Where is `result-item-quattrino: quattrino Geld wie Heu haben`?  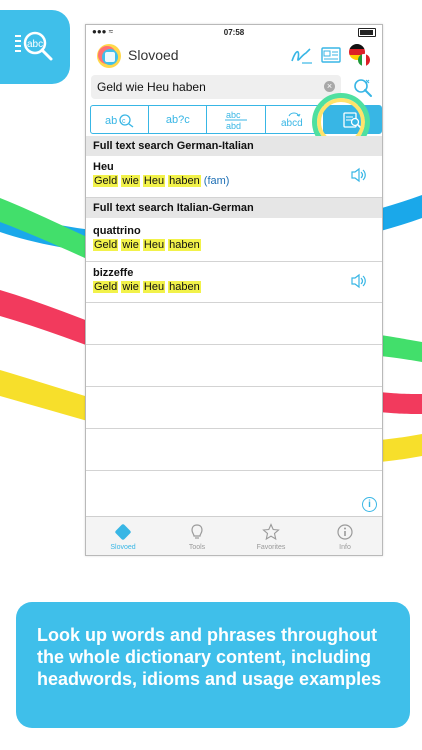
result-item-quattrino: quattrino Geld wie Heu haben is located at coordinates (234, 241).